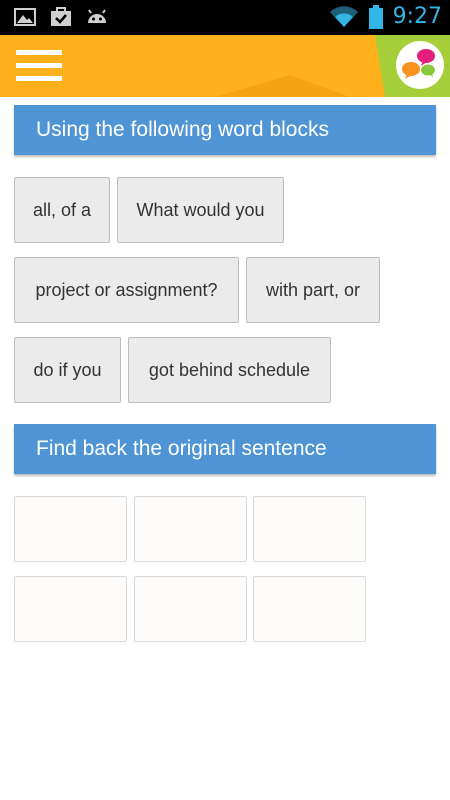  Describe the element at coordinates (375, 16) in the screenshot. I see `battery-icon` at that location.